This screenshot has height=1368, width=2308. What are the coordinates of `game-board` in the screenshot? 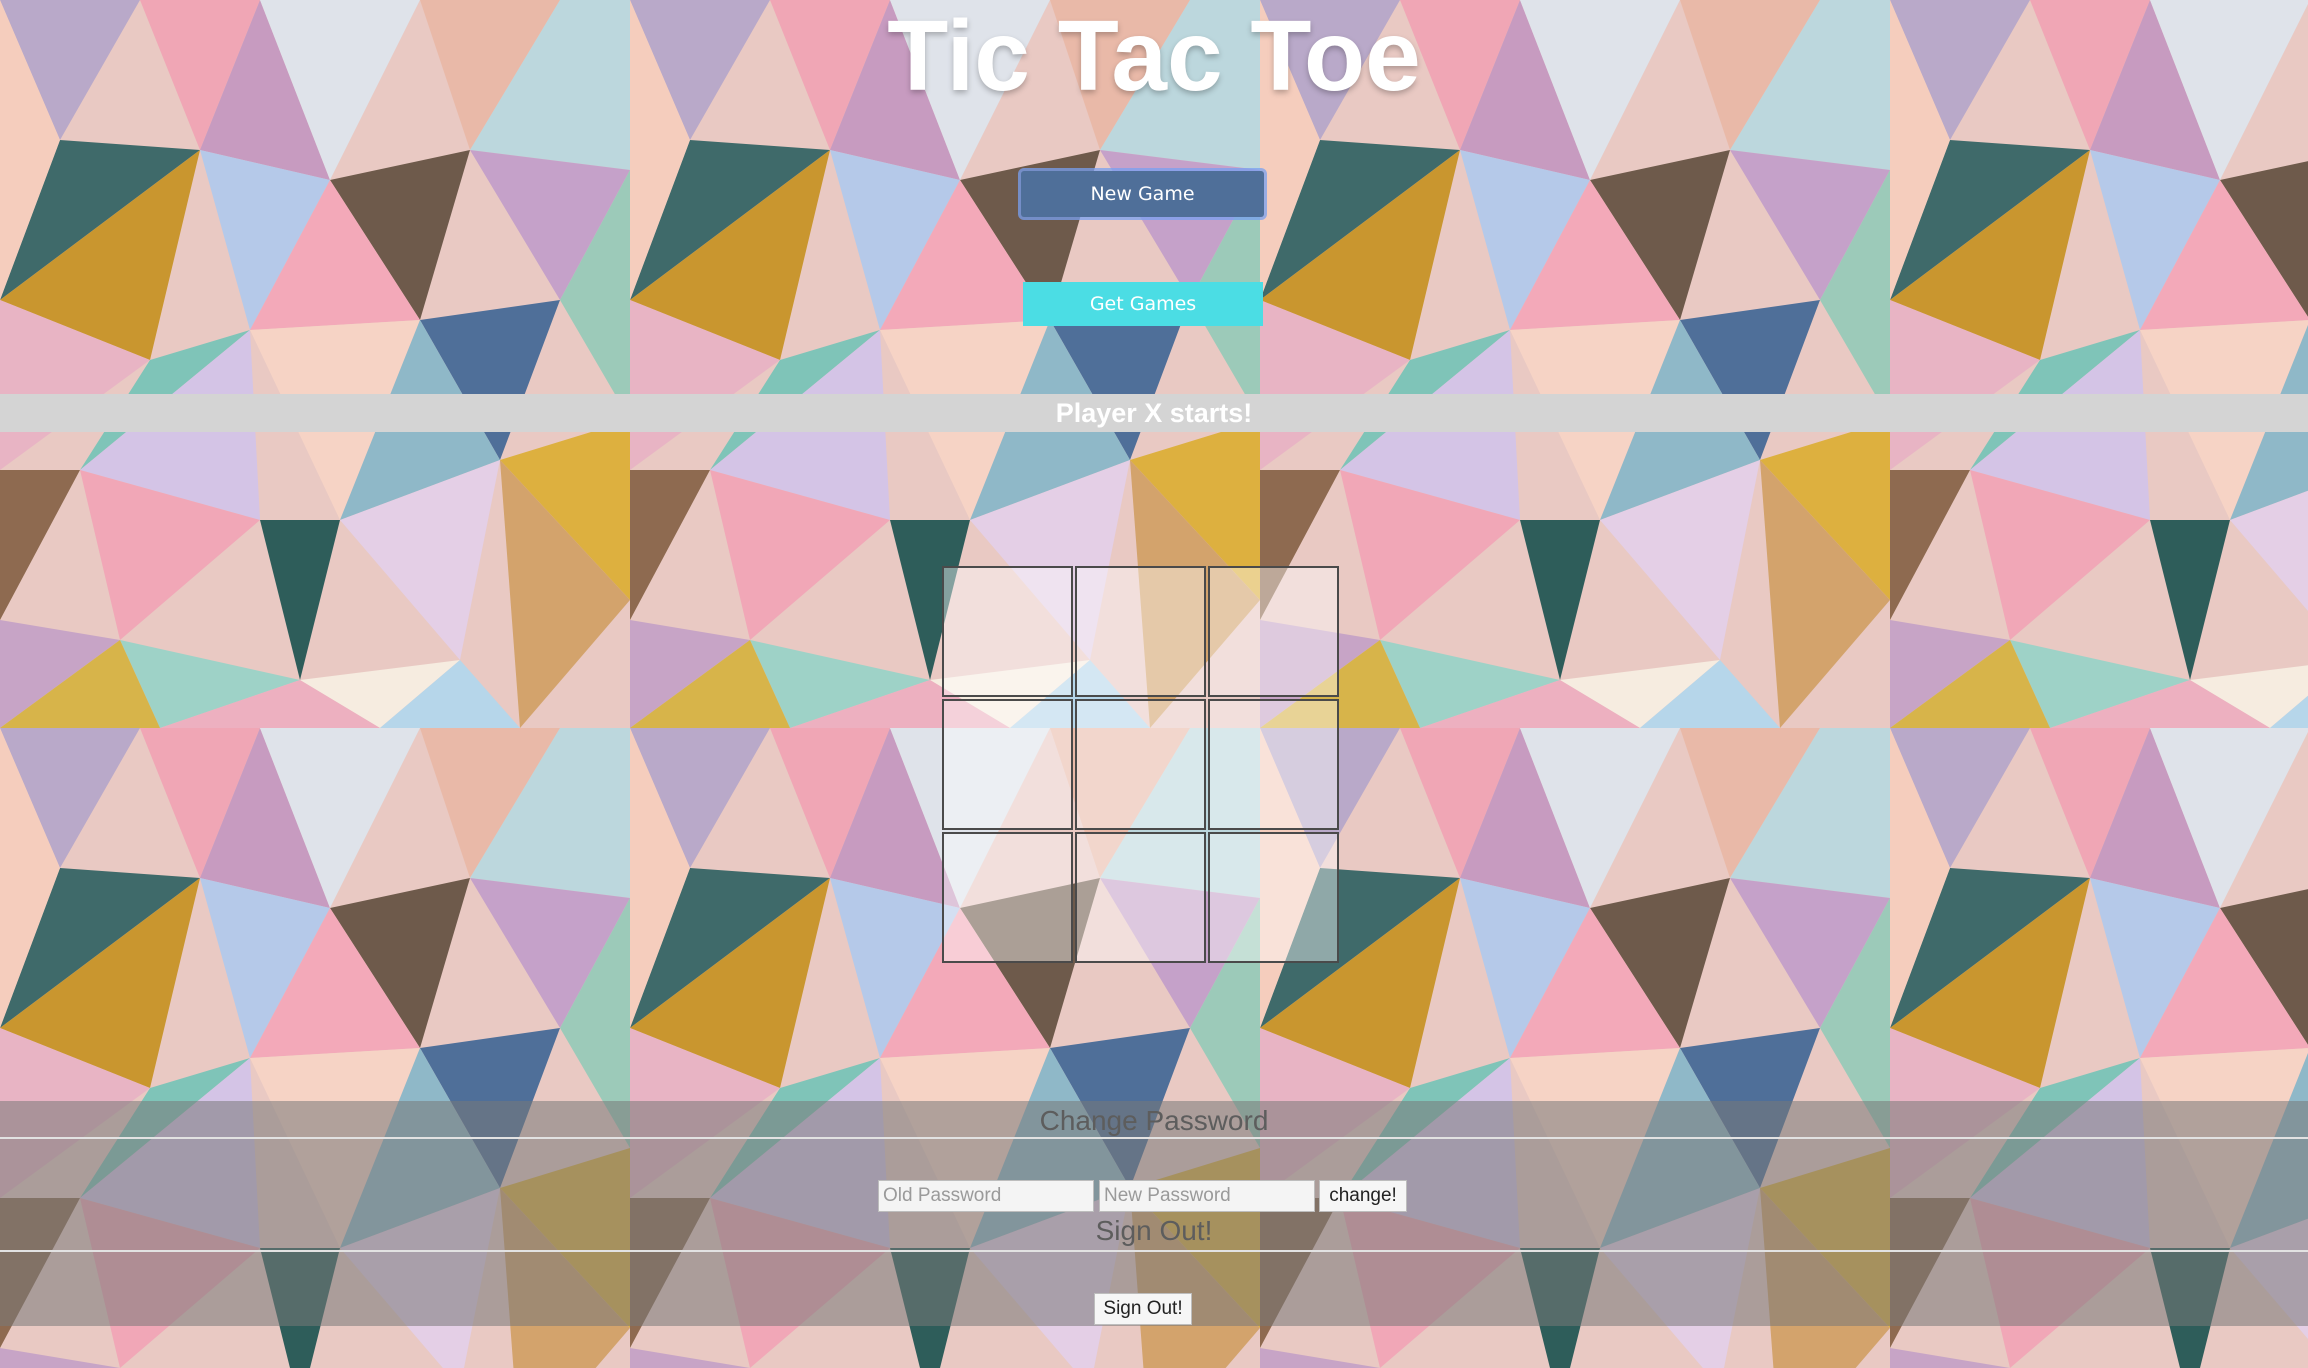 It's located at (1142, 766).